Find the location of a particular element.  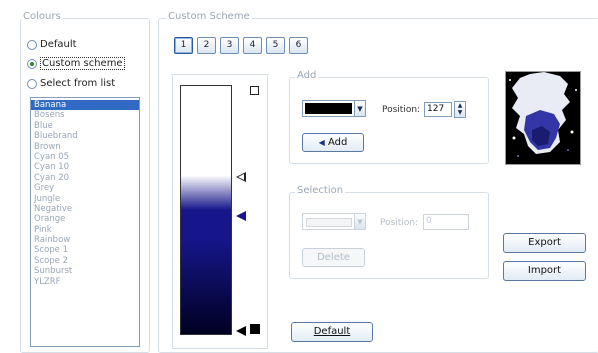

spinner-up-icon: ▲ is located at coordinates (460, 105).